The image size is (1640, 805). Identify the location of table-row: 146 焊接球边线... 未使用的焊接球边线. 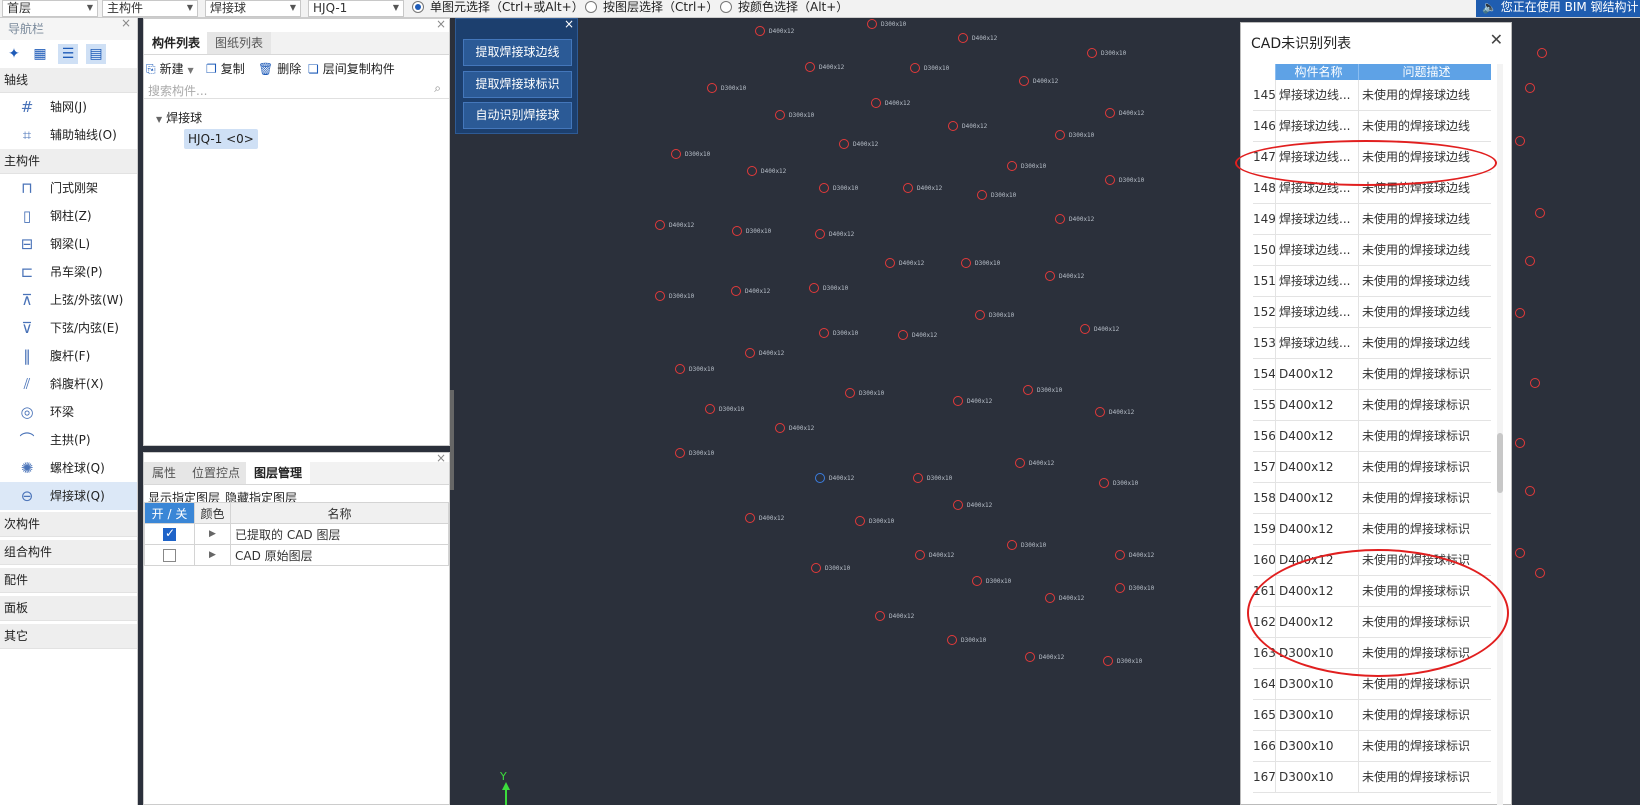
(1372, 126).